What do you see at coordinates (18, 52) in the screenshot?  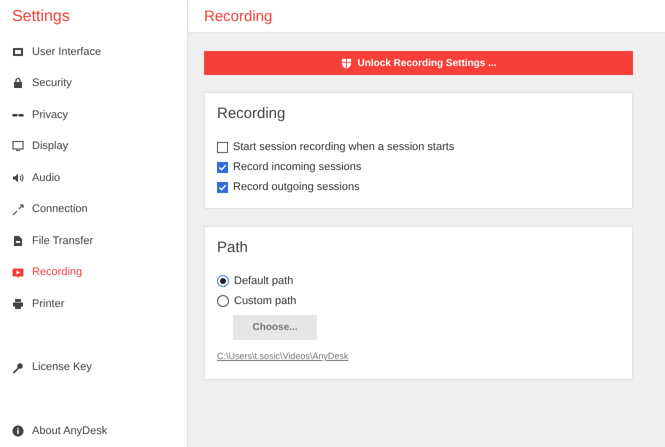 I see `user-interface-icon` at bounding box center [18, 52].